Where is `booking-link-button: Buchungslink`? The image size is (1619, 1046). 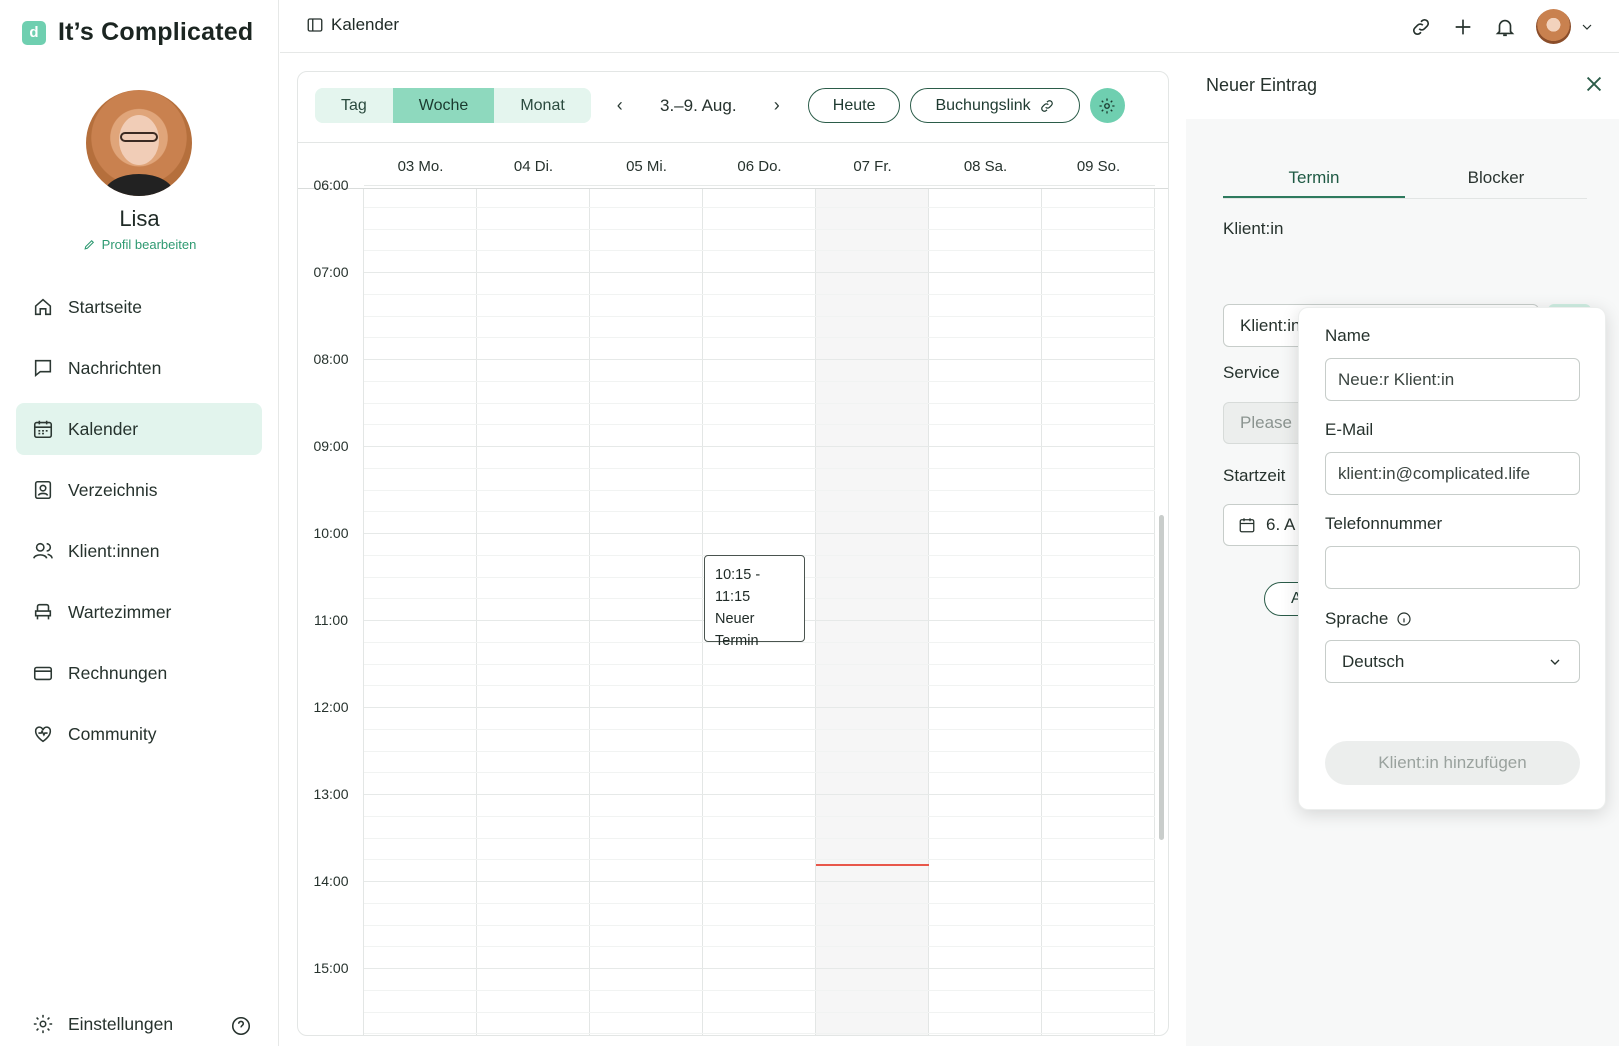
booking-link-button: Buchungslink is located at coordinates (995, 105).